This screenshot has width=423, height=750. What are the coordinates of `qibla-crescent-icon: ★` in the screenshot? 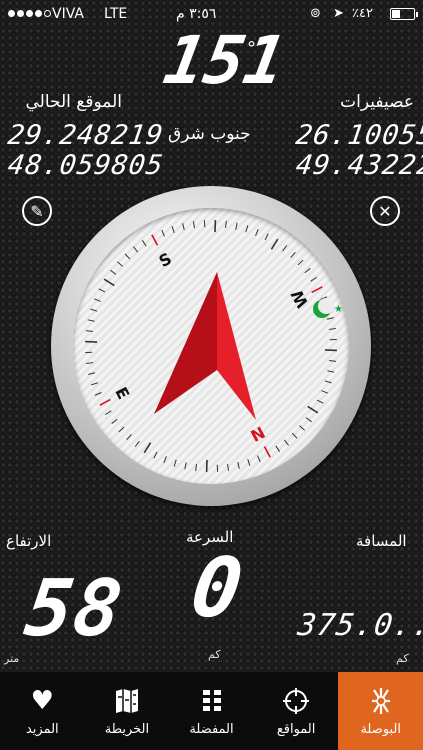 It's located at (328, 308).